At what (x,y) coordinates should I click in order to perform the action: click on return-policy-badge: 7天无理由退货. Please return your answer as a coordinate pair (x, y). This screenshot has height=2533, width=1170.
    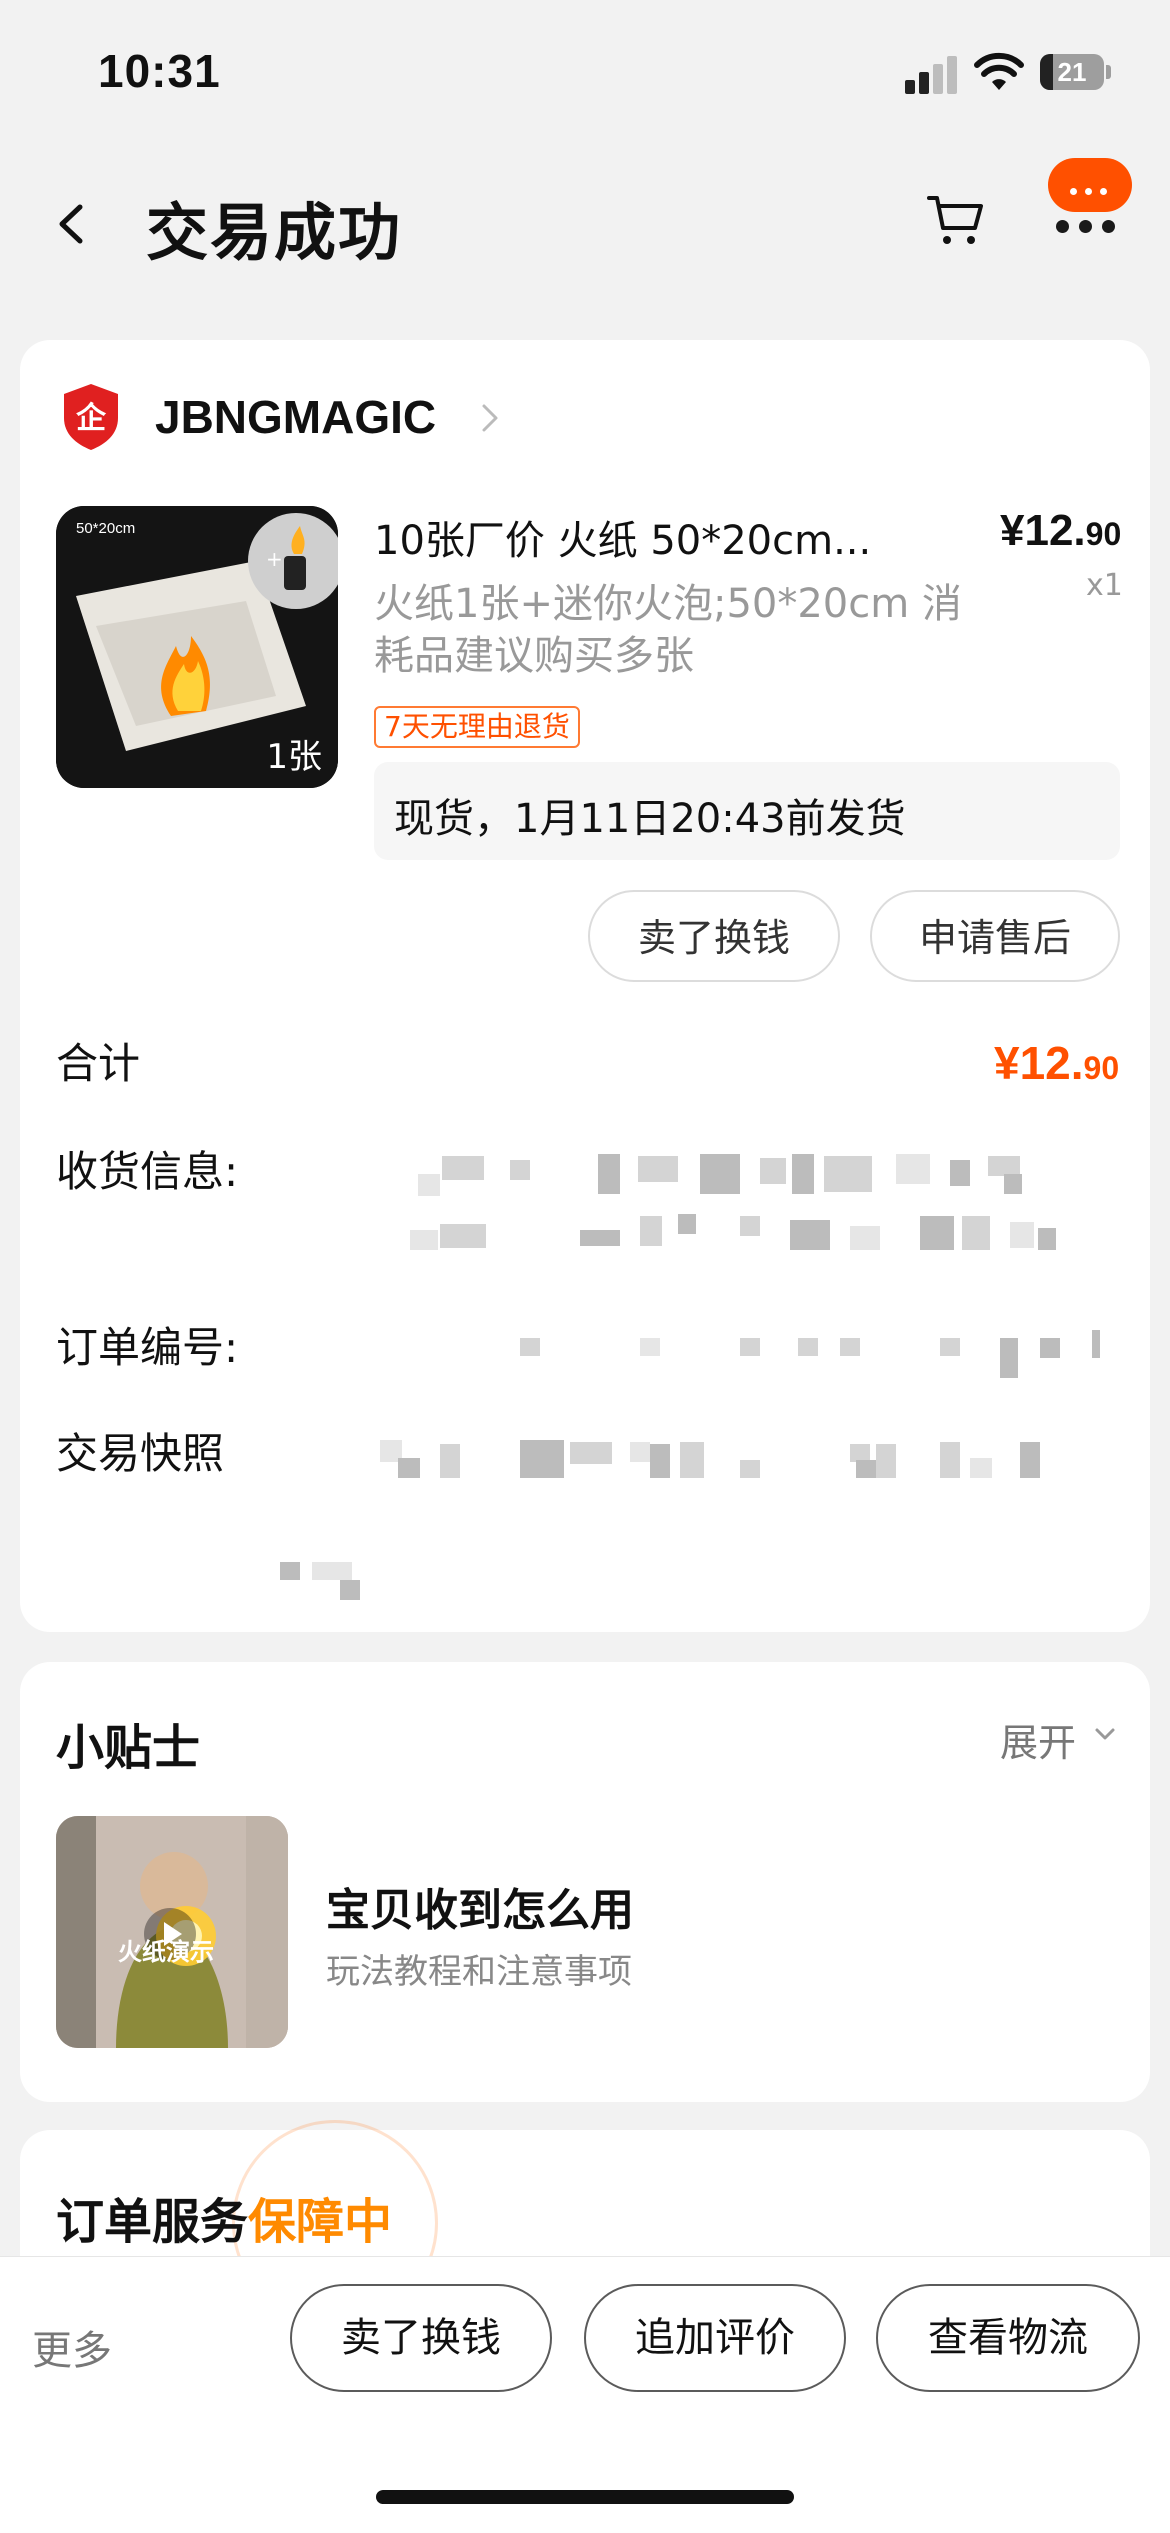
    Looking at the image, I should click on (477, 727).